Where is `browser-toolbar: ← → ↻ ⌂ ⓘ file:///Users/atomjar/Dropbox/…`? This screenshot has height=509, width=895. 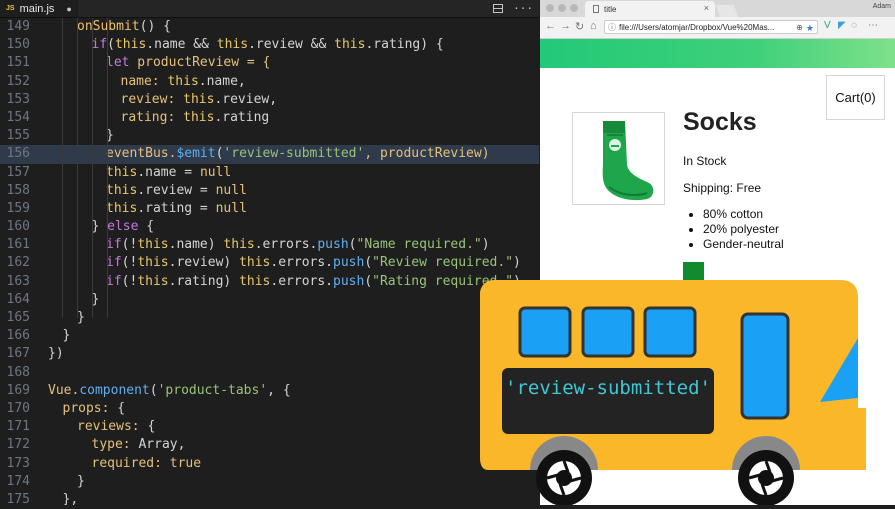
browser-toolbar: ← → ↻ ⌂ ⓘ file:///Users/atomjar/Dropbox/… is located at coordinates (717, 28).